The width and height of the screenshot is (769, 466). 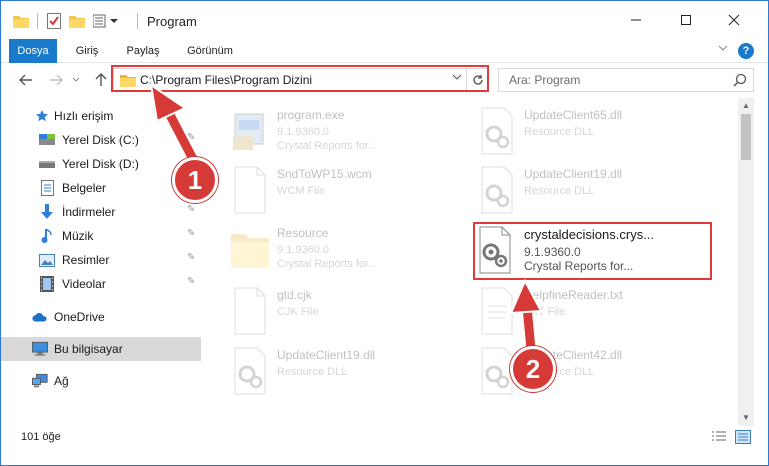 I want to click on sidebar-item-disk-c: Yerel Disk (C:) ✎, so click(x=101, y=140).